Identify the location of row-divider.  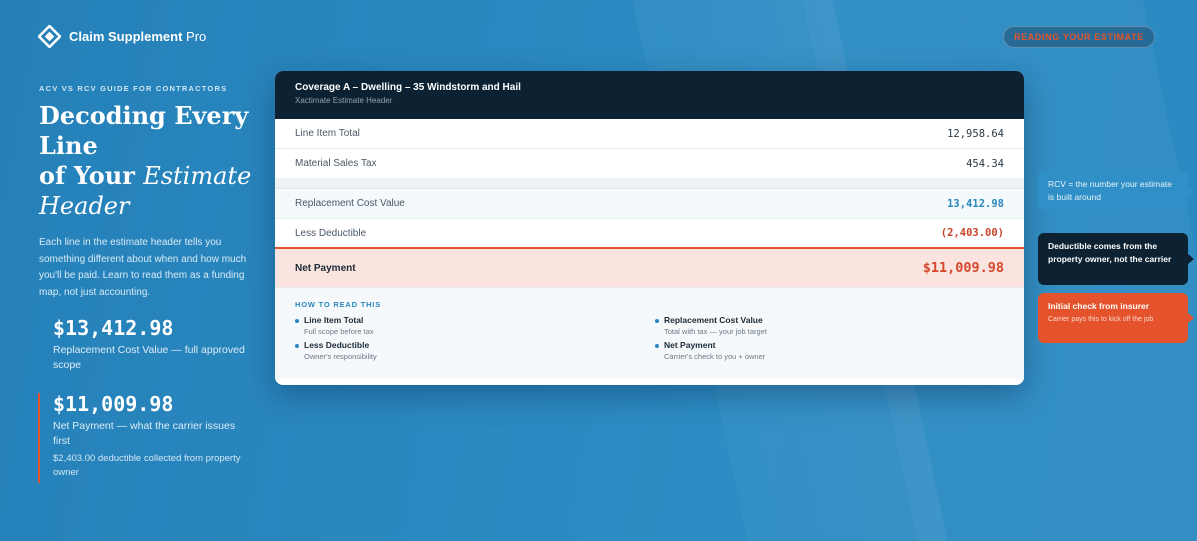
(649, 184).